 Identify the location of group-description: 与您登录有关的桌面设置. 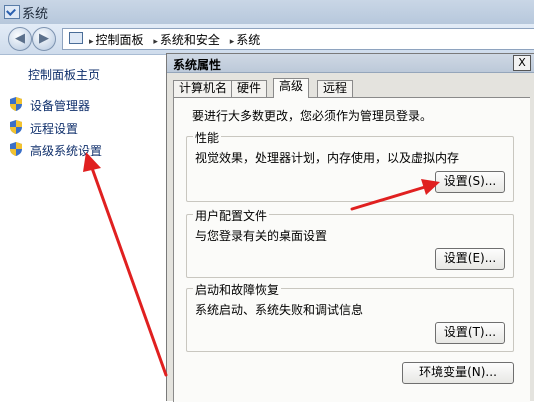
(261, 236).